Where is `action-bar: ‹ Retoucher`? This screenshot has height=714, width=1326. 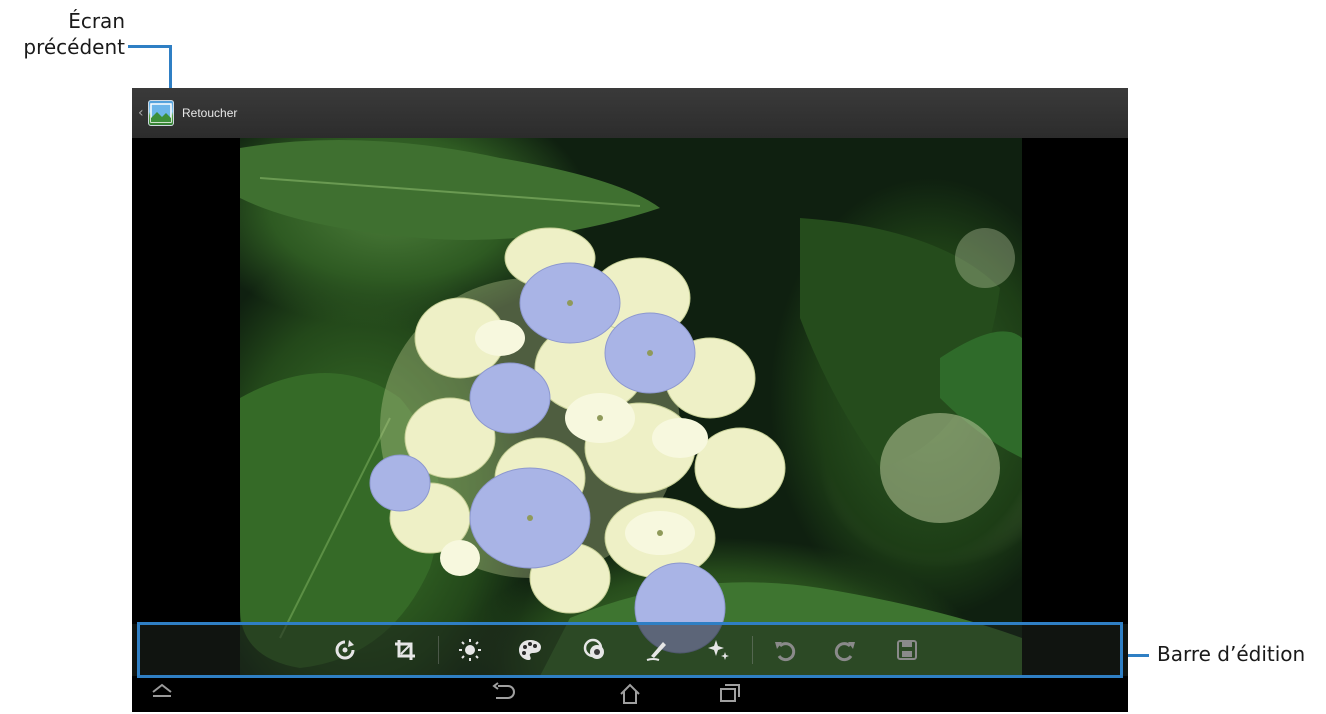
action-bar: ‹ Retoucher is located at coordinates (630, 113).